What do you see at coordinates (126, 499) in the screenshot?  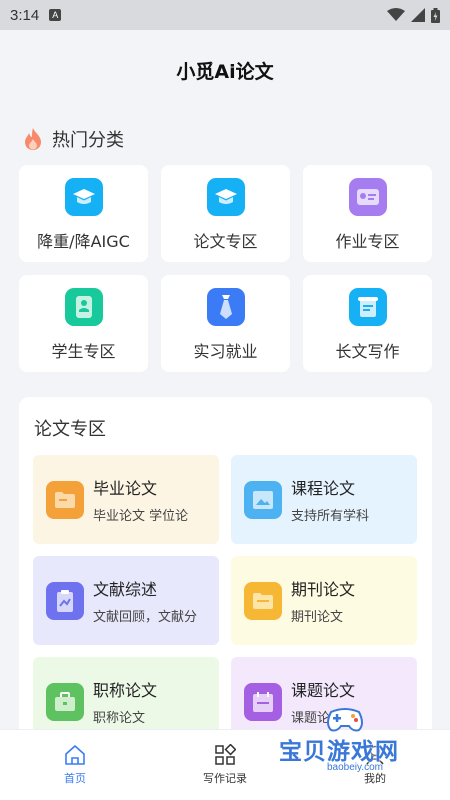 I see `paper-card-graduation: 毕业论文 毕业论文 学位论` at bounding box center [126, 499].